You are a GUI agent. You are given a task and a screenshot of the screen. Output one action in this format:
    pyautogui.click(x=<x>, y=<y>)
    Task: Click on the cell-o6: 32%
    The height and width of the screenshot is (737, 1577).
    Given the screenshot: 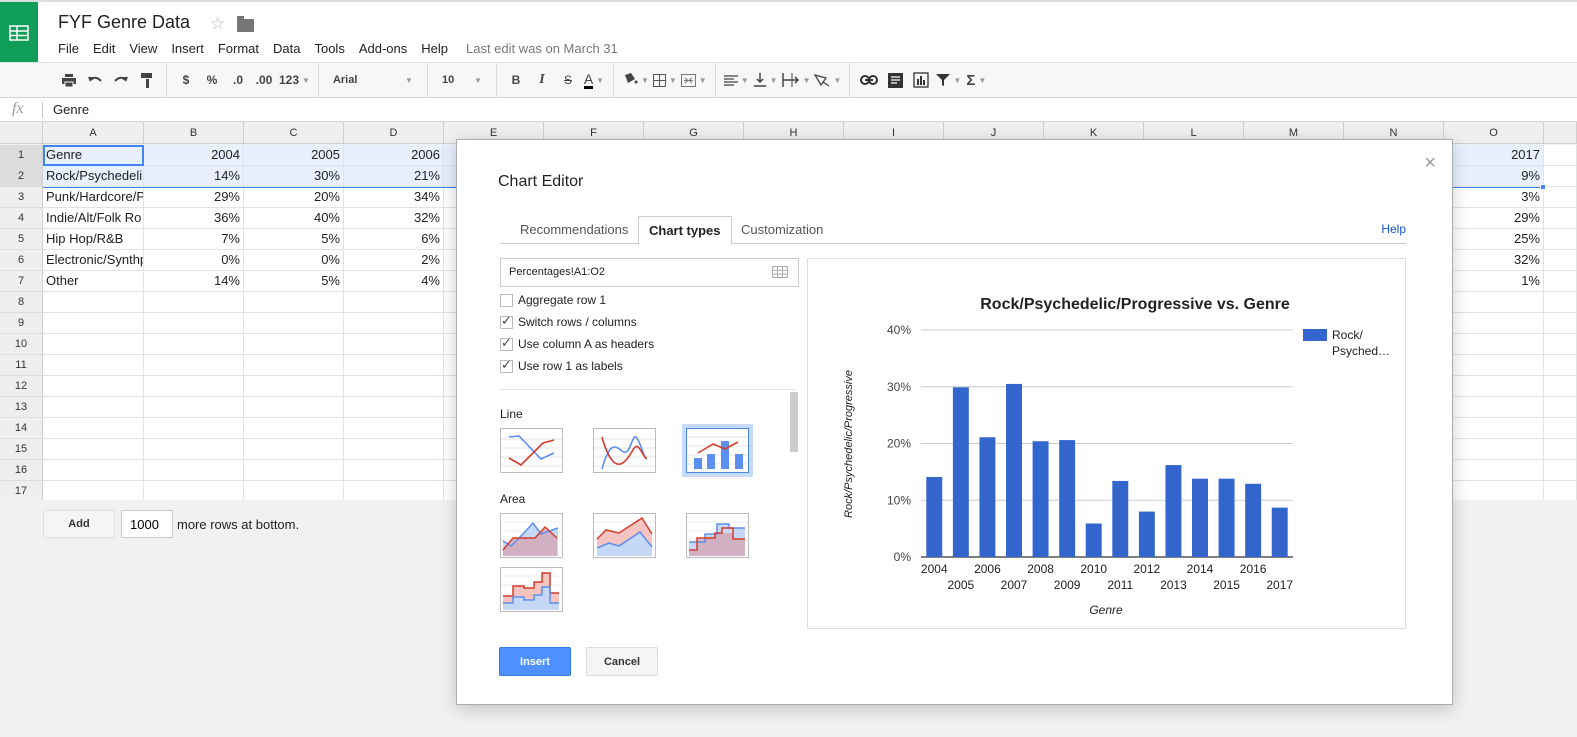 What is the action you would take?
    pyautogui.click(x=1494, y=260)
    